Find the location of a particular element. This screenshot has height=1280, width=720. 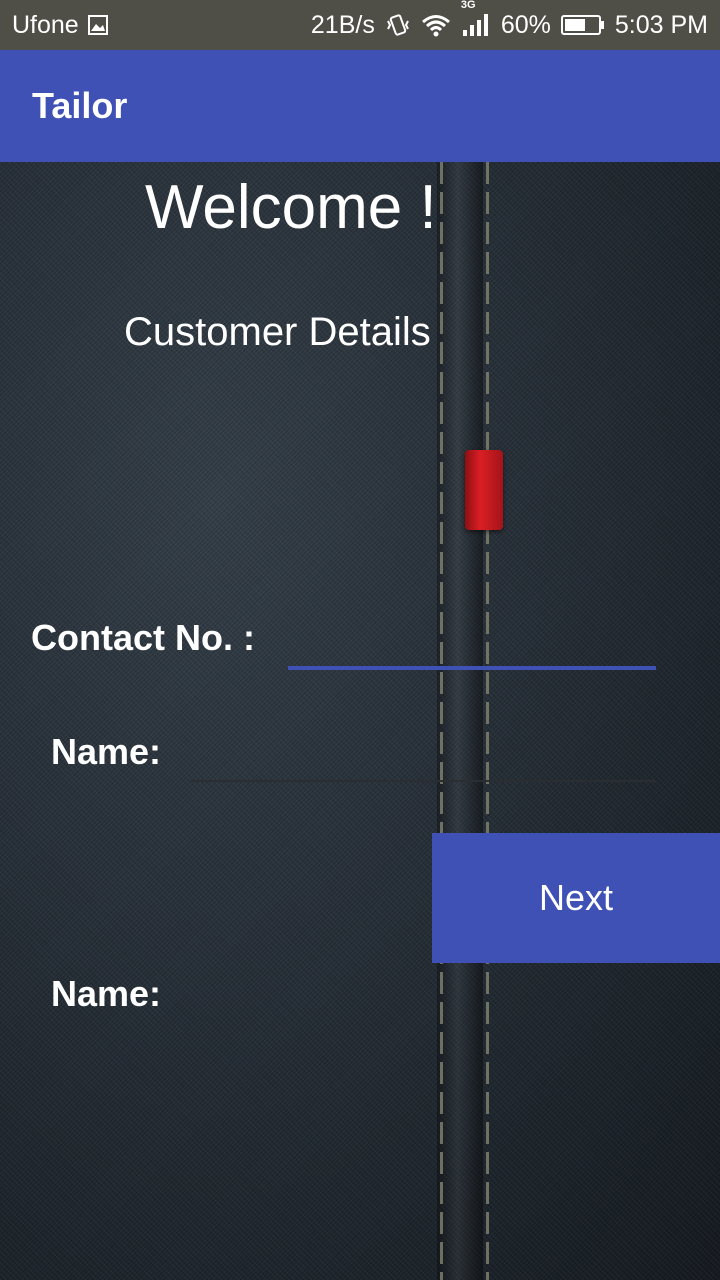

next-button: Next is located at coordinates (576, 898).